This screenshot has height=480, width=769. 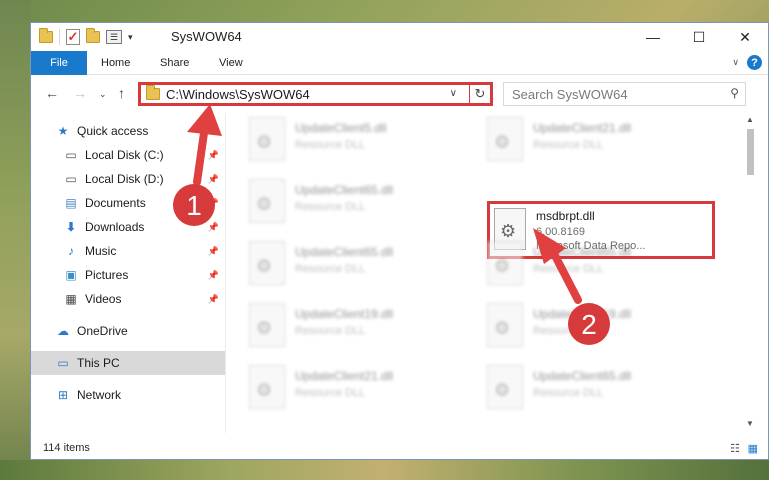 What do you see at coordinates (582, 314) in the screenshot?
I see `file-name: UpdateClient19.dll` at bounding box center [582, 314].